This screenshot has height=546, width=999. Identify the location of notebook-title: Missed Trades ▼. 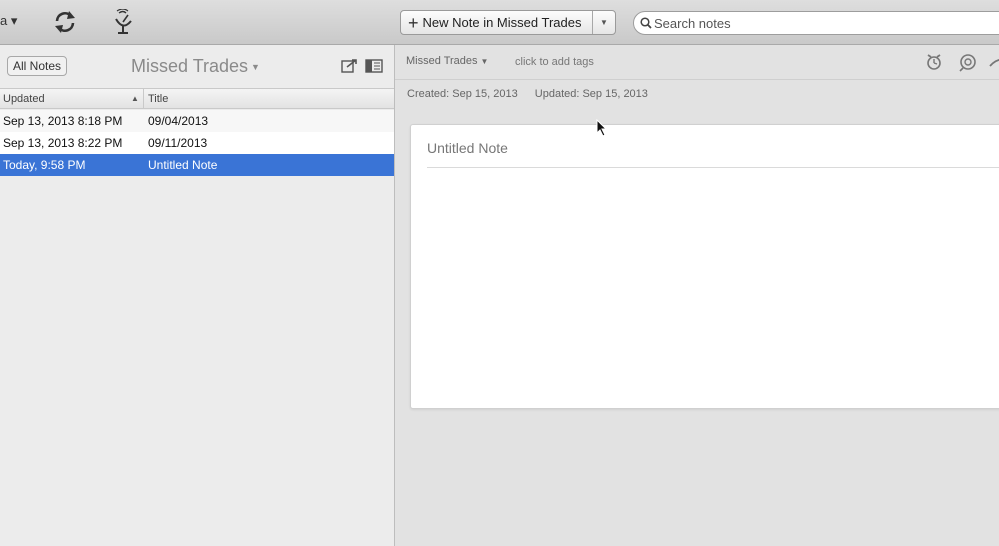
(195, 66).